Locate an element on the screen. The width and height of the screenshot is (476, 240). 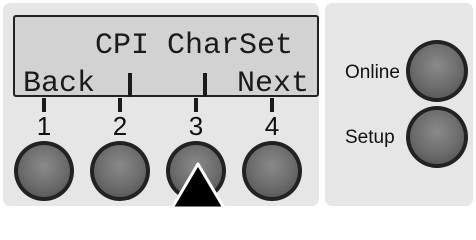
key-1-tick is located at coordinates (44, 105).